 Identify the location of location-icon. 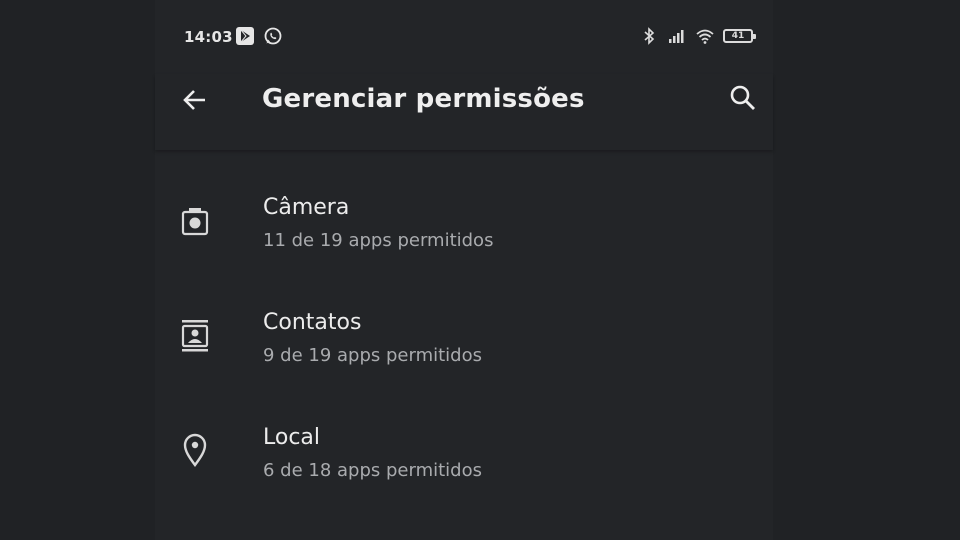
(195, 450).